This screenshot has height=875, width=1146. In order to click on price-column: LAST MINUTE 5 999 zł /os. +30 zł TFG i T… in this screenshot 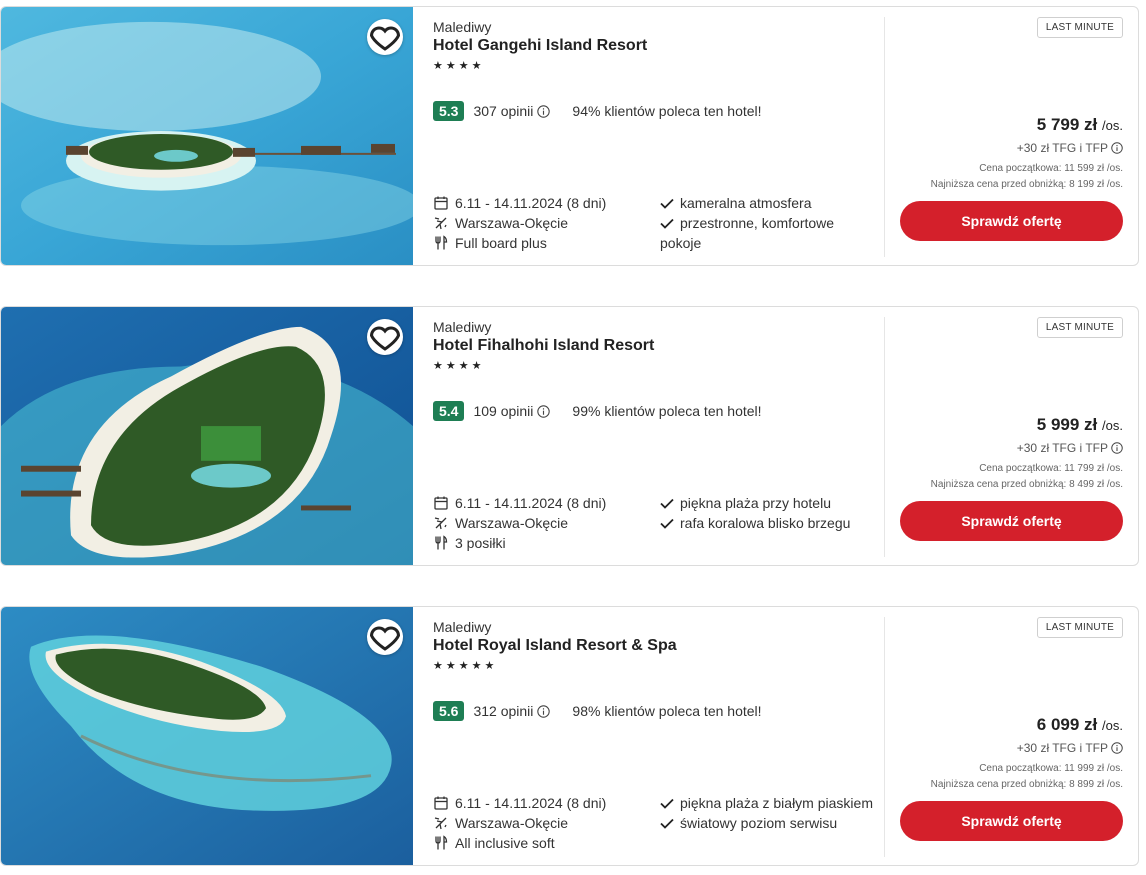, I will do `click(1007, 436)`.